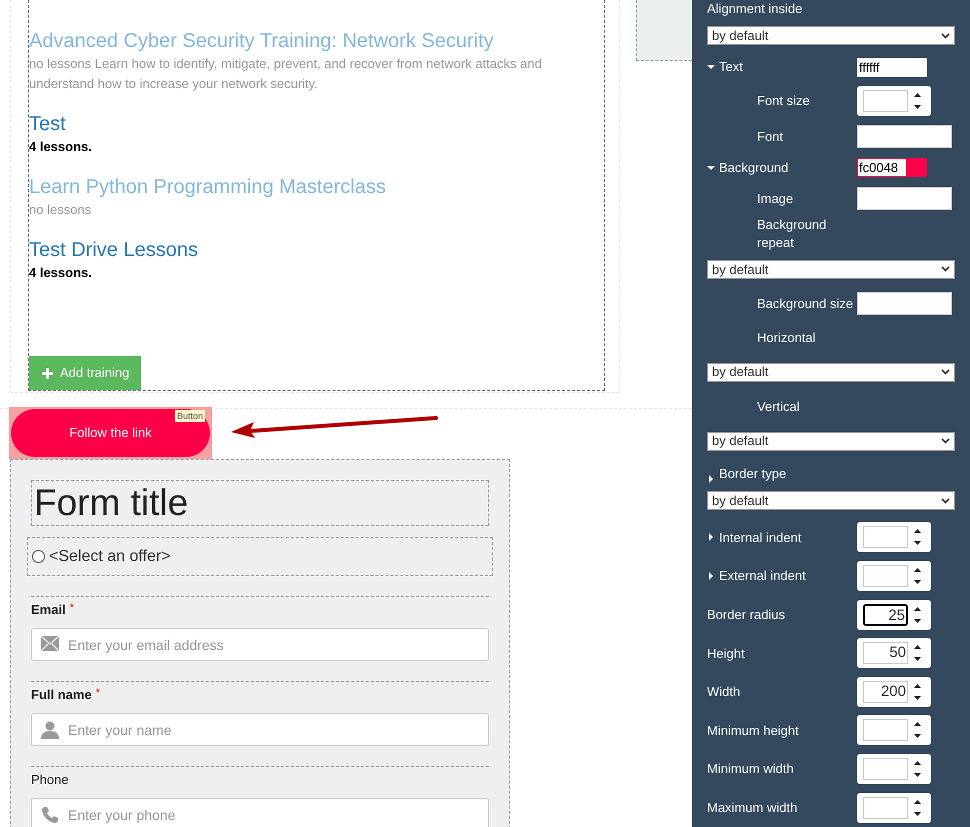 The height and width of the screenshot is (827, 970). I want to click on property-label: Alignment inside, so click(754, 9).